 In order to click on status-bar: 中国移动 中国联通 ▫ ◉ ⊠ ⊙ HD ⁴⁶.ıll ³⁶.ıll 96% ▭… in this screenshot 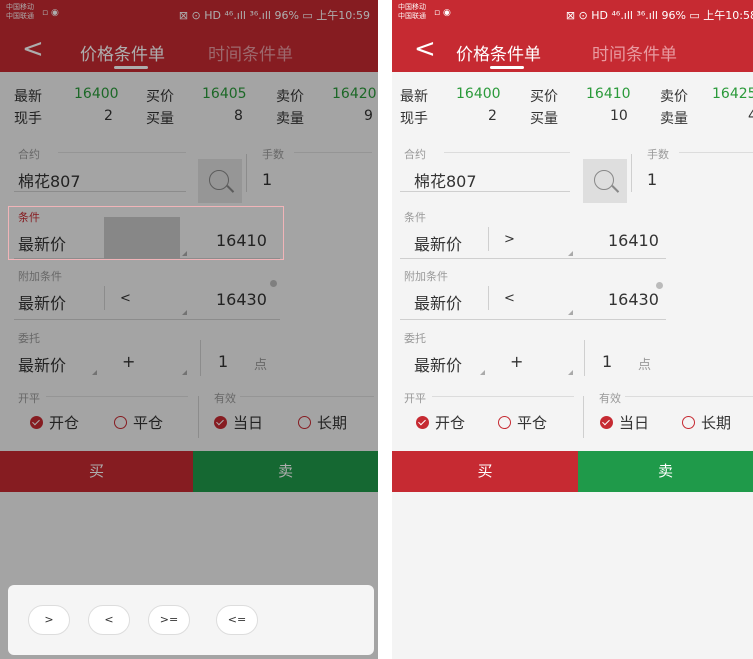, I will do `click(189, 14)`.